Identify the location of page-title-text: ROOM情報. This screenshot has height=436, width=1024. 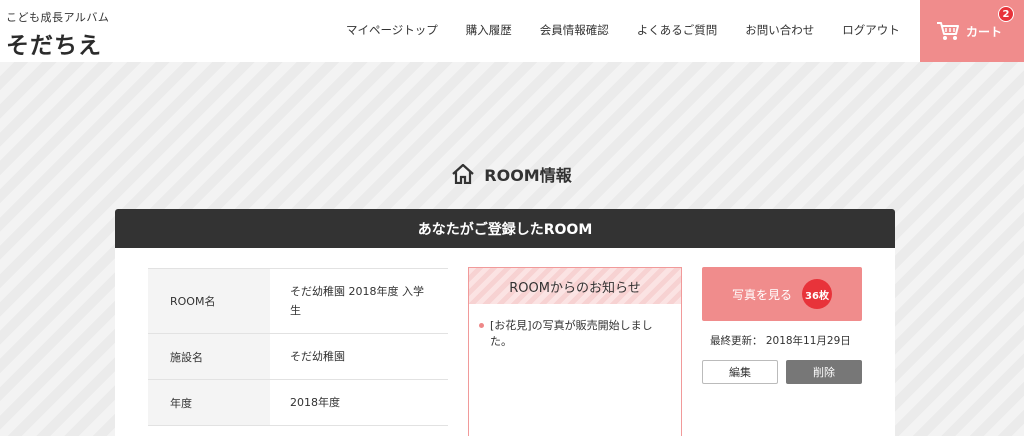
(528, 175).